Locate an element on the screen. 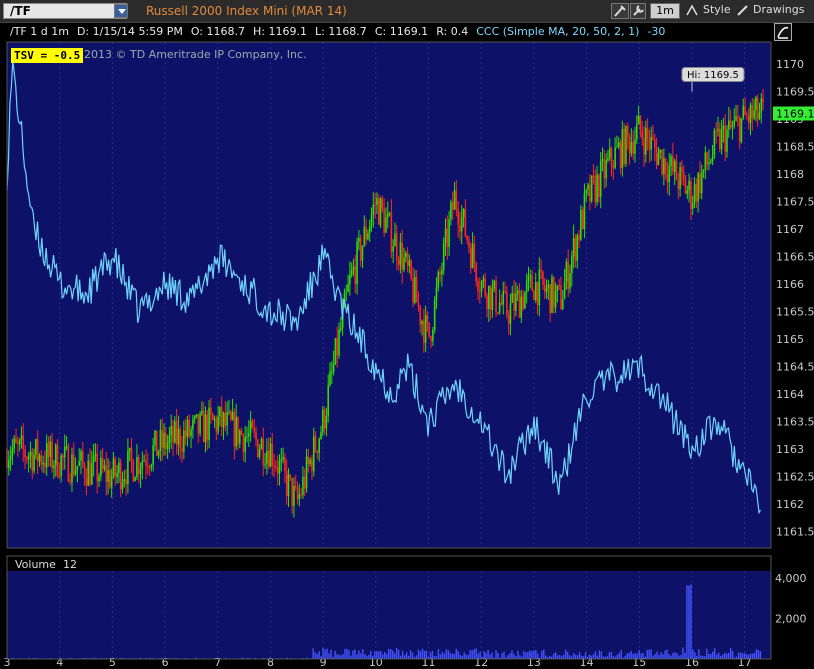 The image size is (814, 669). chart-settings-icon is located at coordinates (783, 32).